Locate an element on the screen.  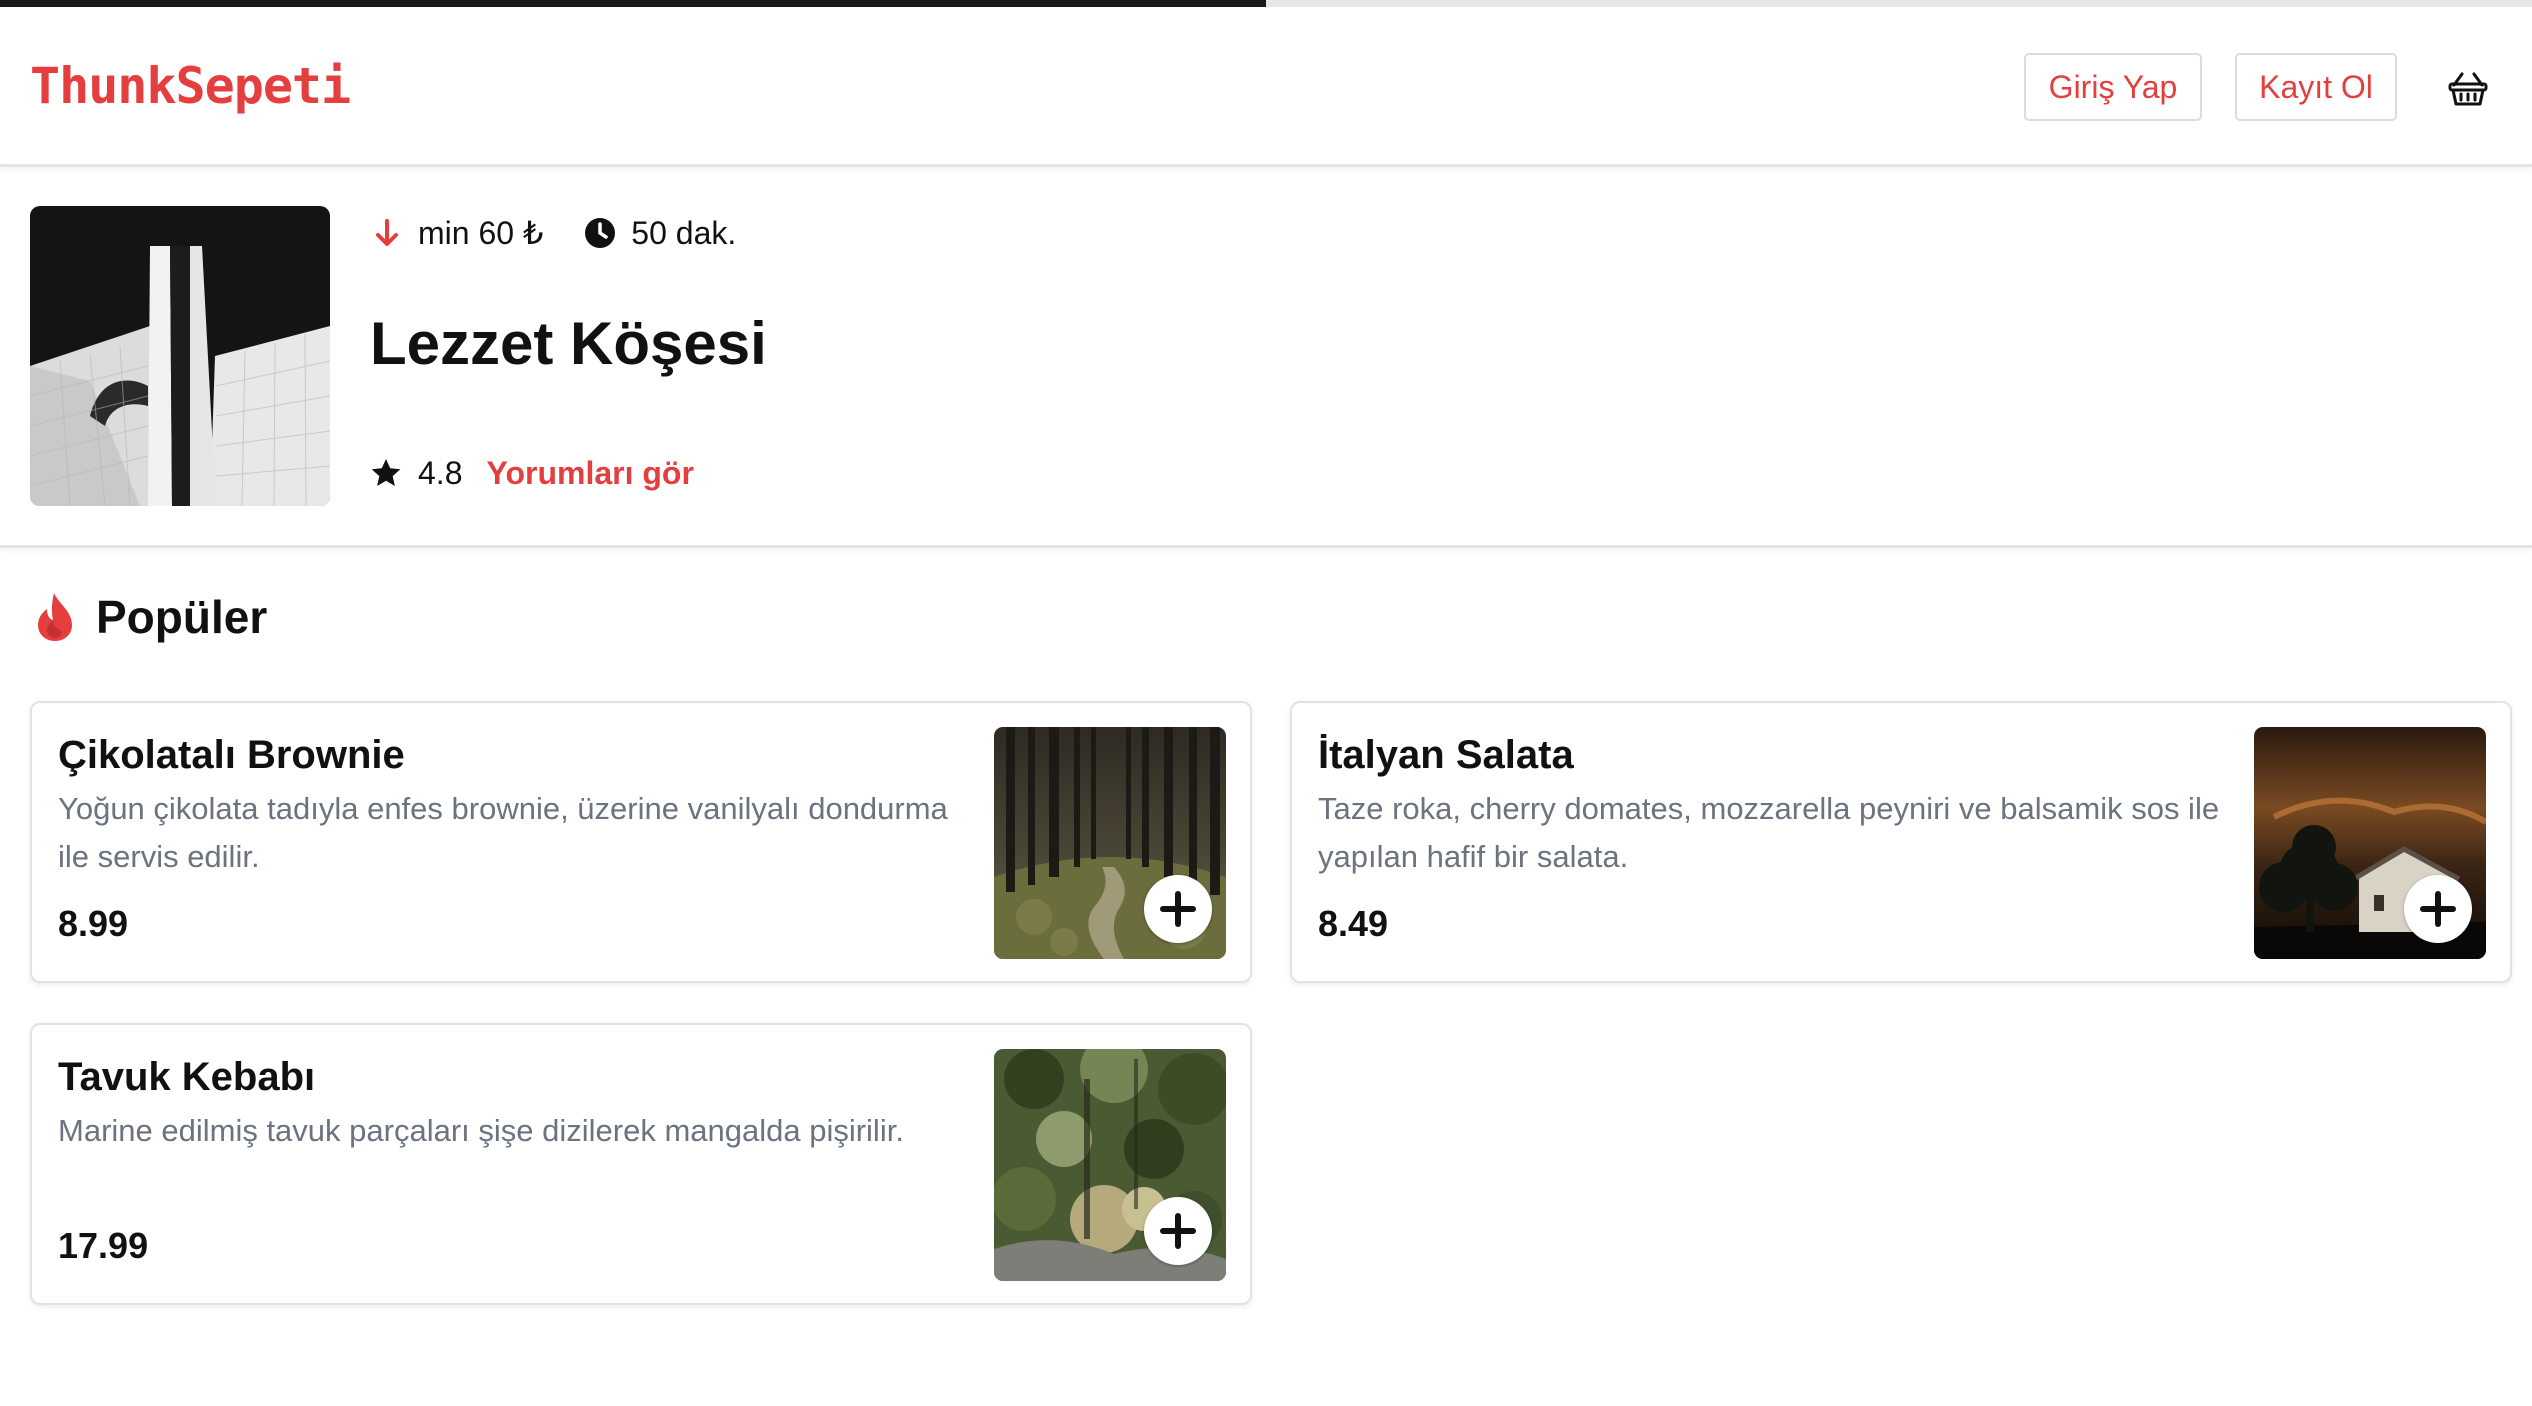
page-loading-bar-fill is located at coordinates (633, 3).